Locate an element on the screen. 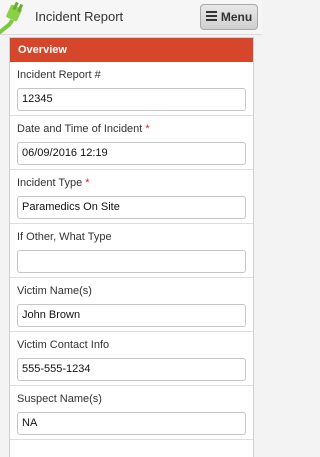 The height and width of the screenshot is (457, 320). field-other-type: If Other, What Type is located at coordinates (131, 251).